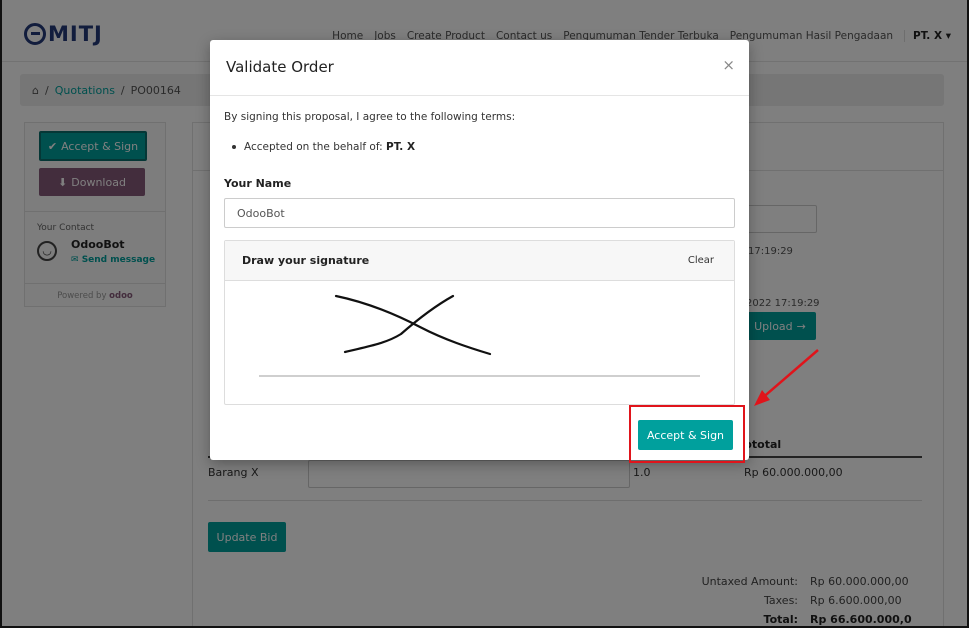 The width and height of the screenshot is (969, 628). I want to click on modal-header: Validate Order ×, so click(479, 68).